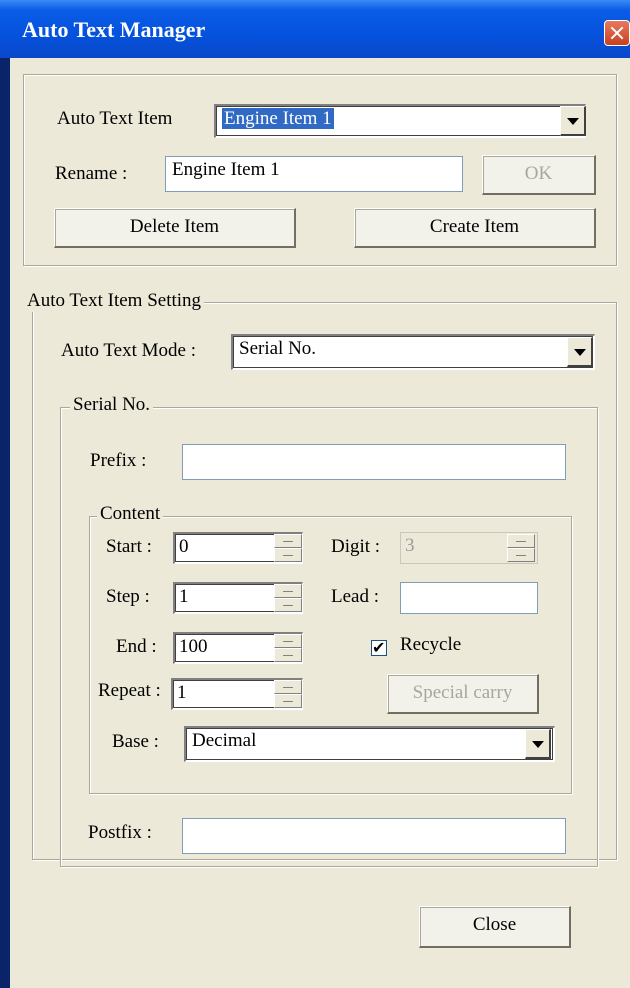 This screenshot has height=988, width=630. I want to click on auto-text-item-select: Engine Item 1, so click(400, 121).